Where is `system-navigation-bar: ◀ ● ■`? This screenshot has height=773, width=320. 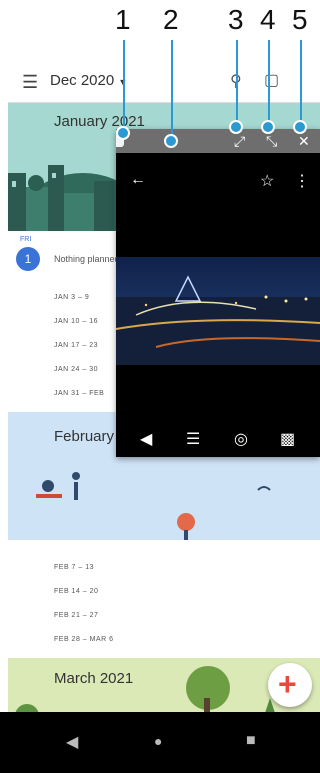
system-navigation-bar: ◀ ● ■ is located at coordinates (160, 742).